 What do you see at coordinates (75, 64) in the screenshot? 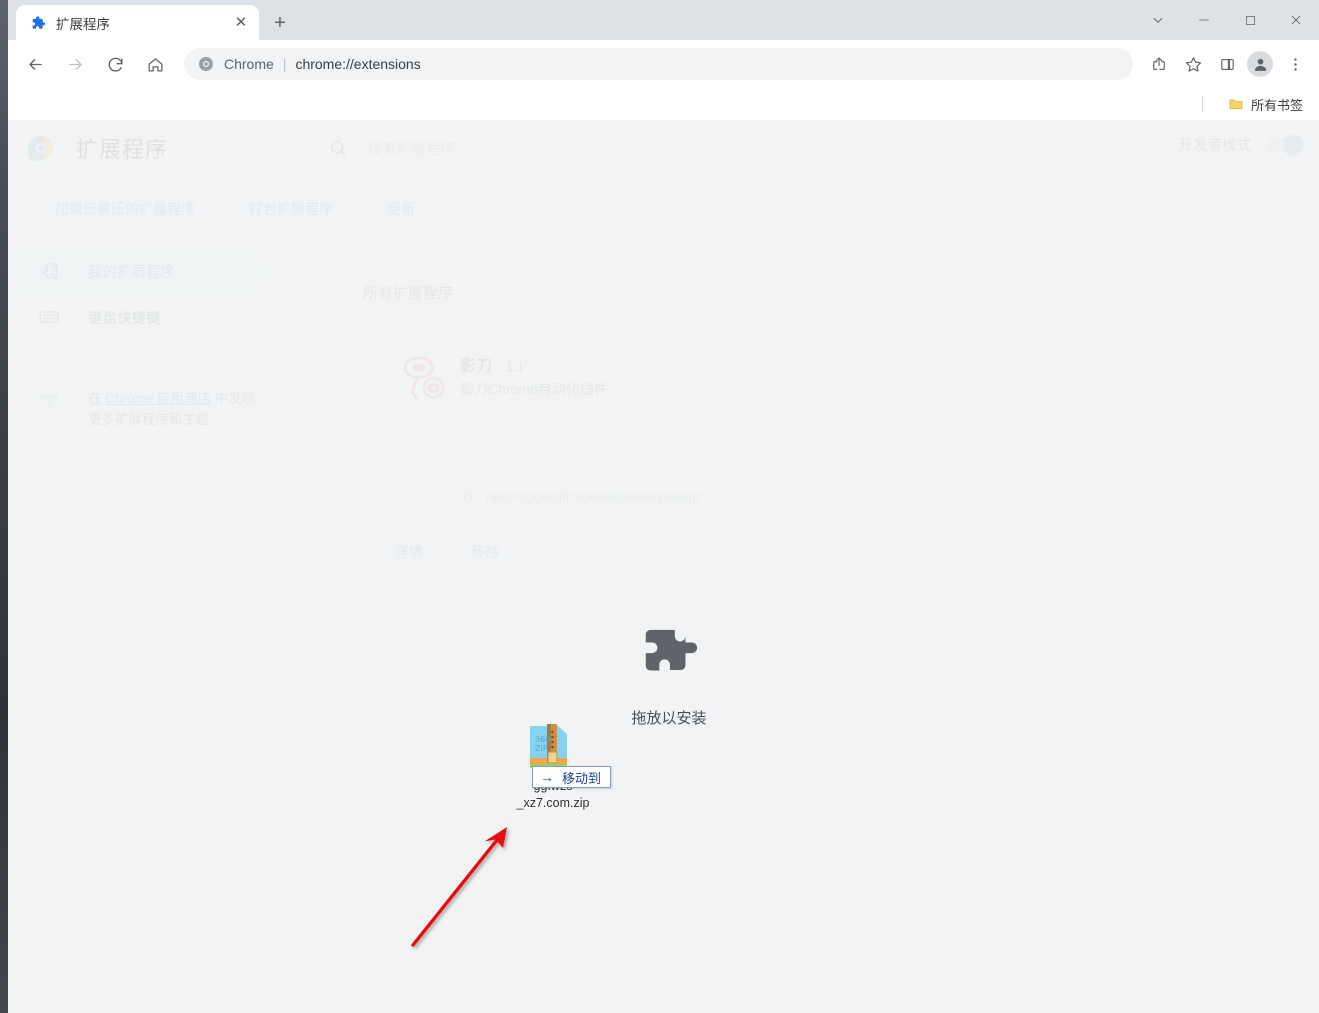
I see `forward-button` at bounding box center [75, 64].